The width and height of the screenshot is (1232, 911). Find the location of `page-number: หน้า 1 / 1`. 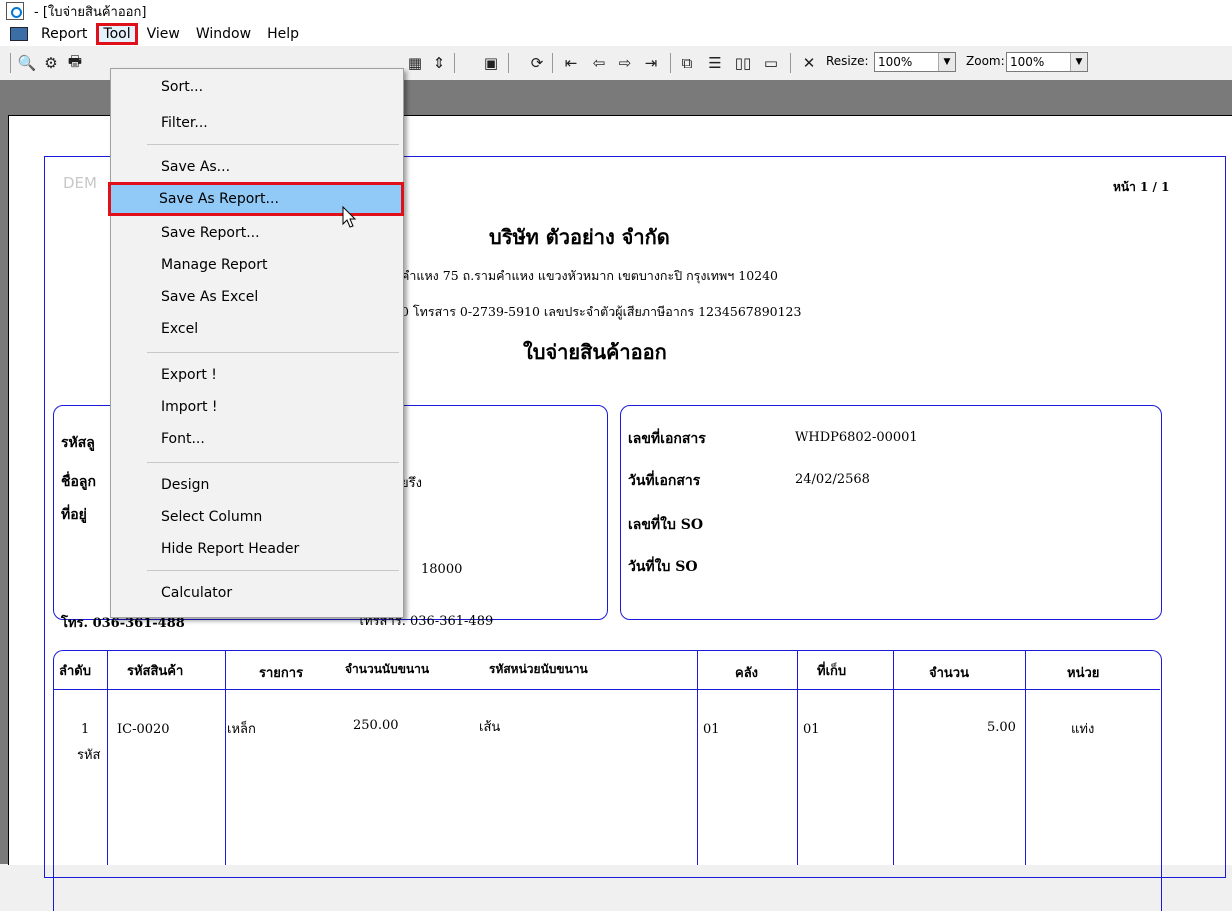

page-number: หน้า 1 / 1 is located at coordinates (1141, 187).